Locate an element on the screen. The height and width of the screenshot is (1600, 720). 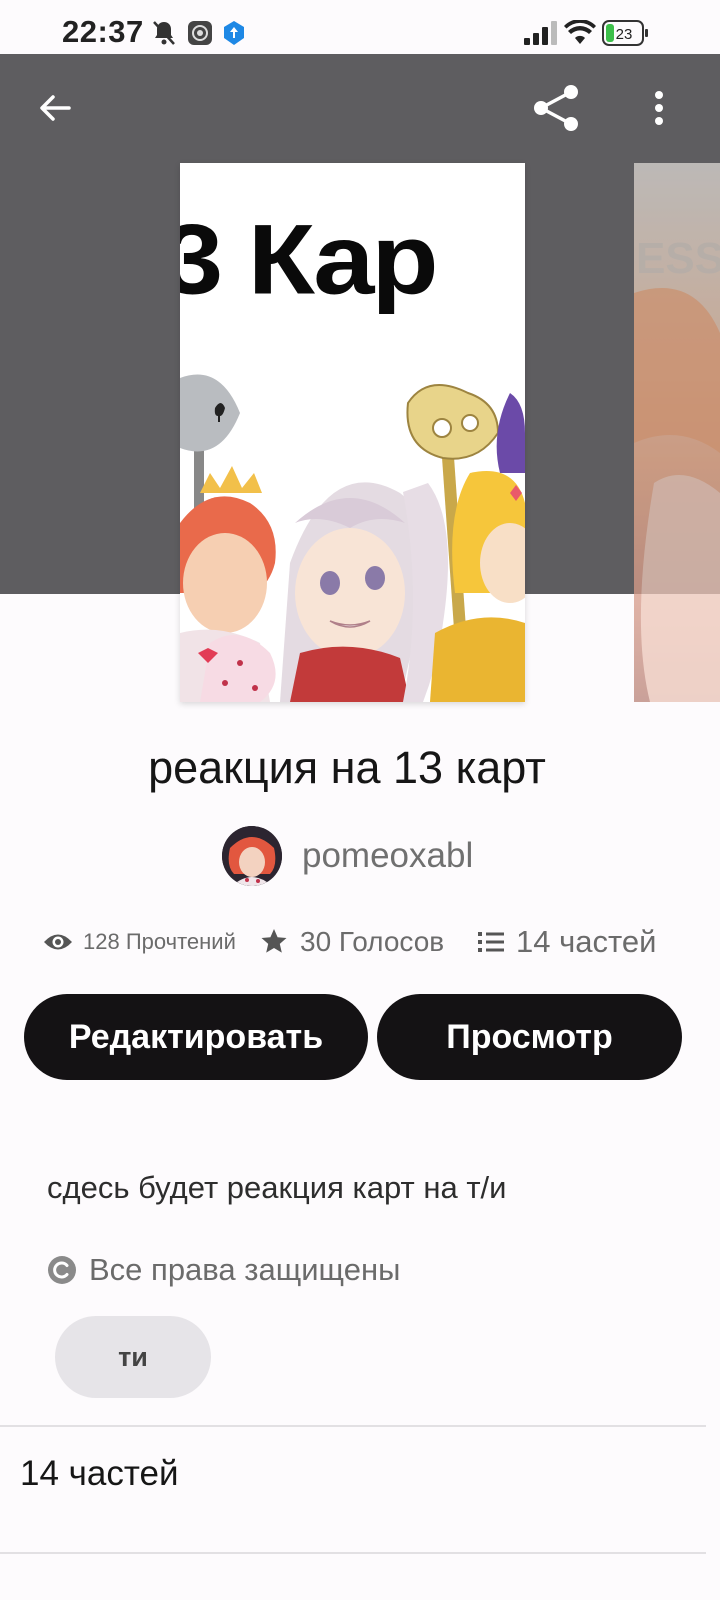
reads-stat: 128 Прочтений is located at coordinates (139, 942).